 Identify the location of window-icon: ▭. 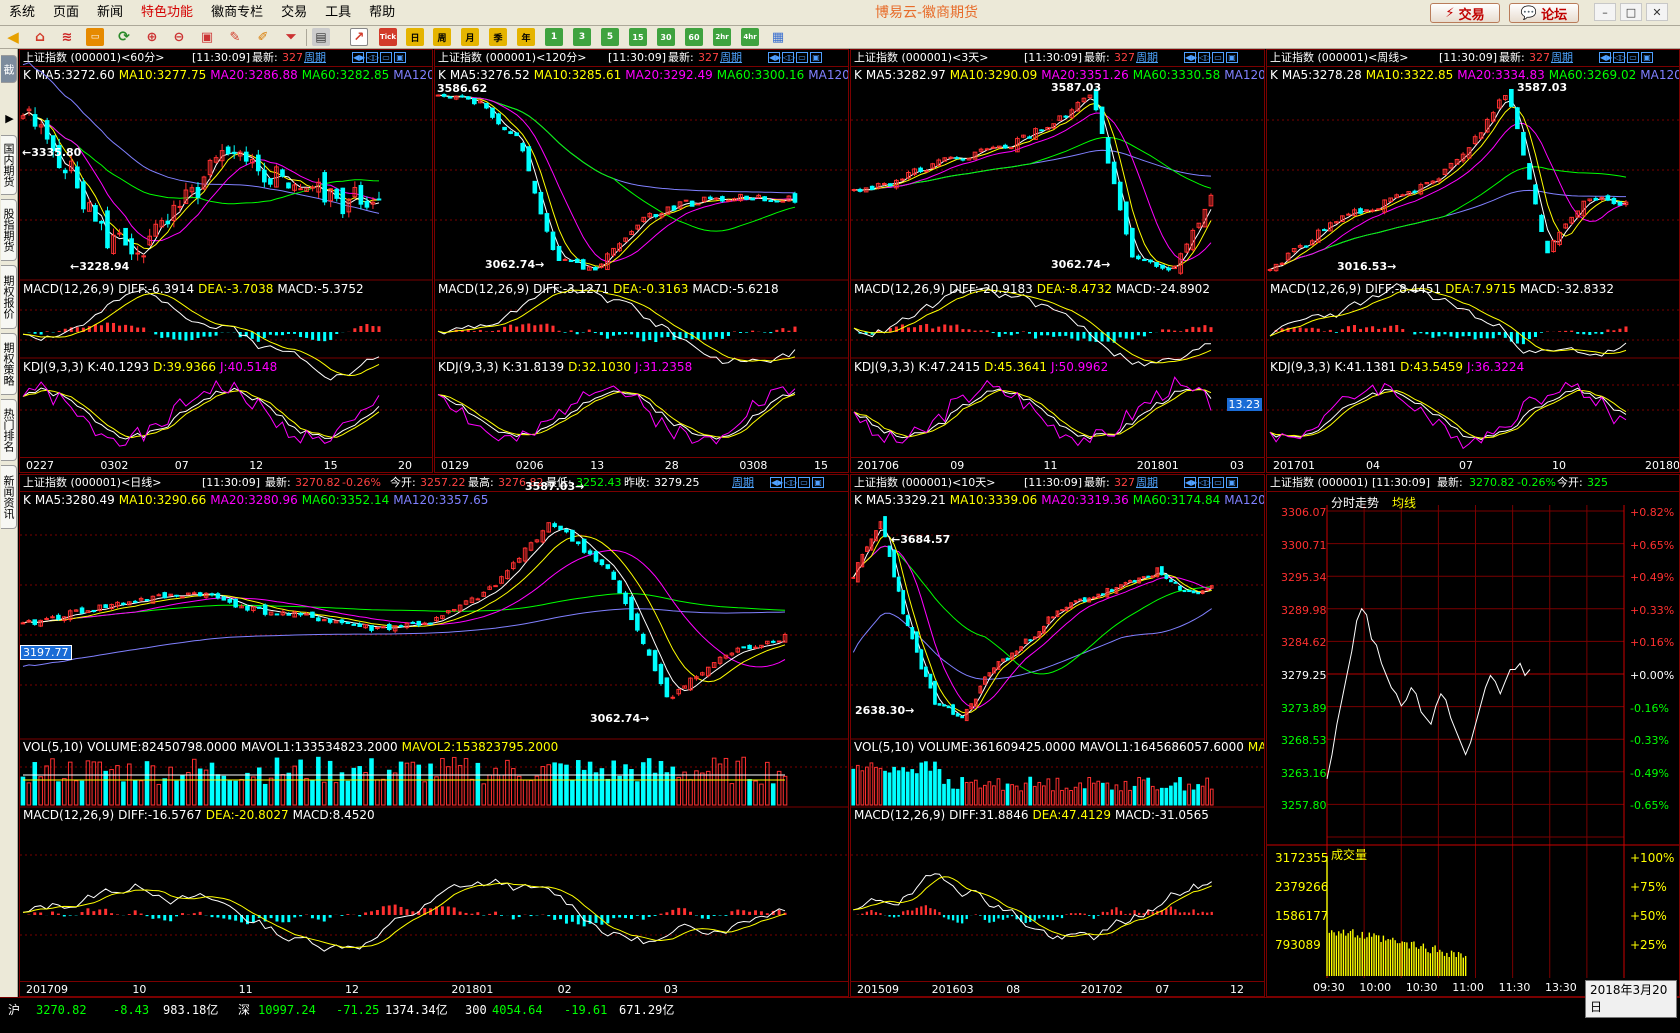
(95, 37).